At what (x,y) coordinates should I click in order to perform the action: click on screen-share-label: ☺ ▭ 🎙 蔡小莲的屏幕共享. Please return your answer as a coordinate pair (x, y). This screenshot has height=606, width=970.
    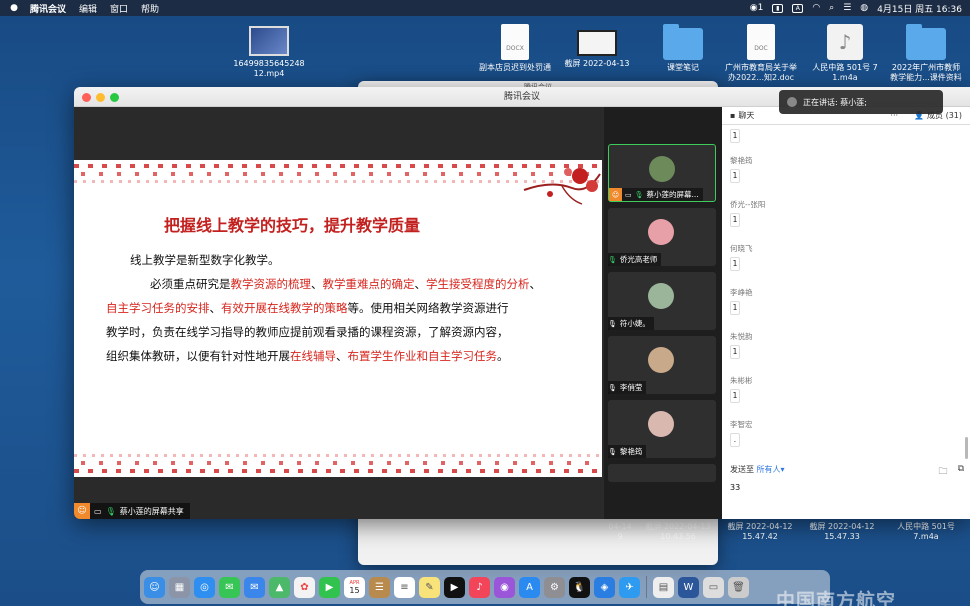
    Looking at the image, I should click on (132, 511).